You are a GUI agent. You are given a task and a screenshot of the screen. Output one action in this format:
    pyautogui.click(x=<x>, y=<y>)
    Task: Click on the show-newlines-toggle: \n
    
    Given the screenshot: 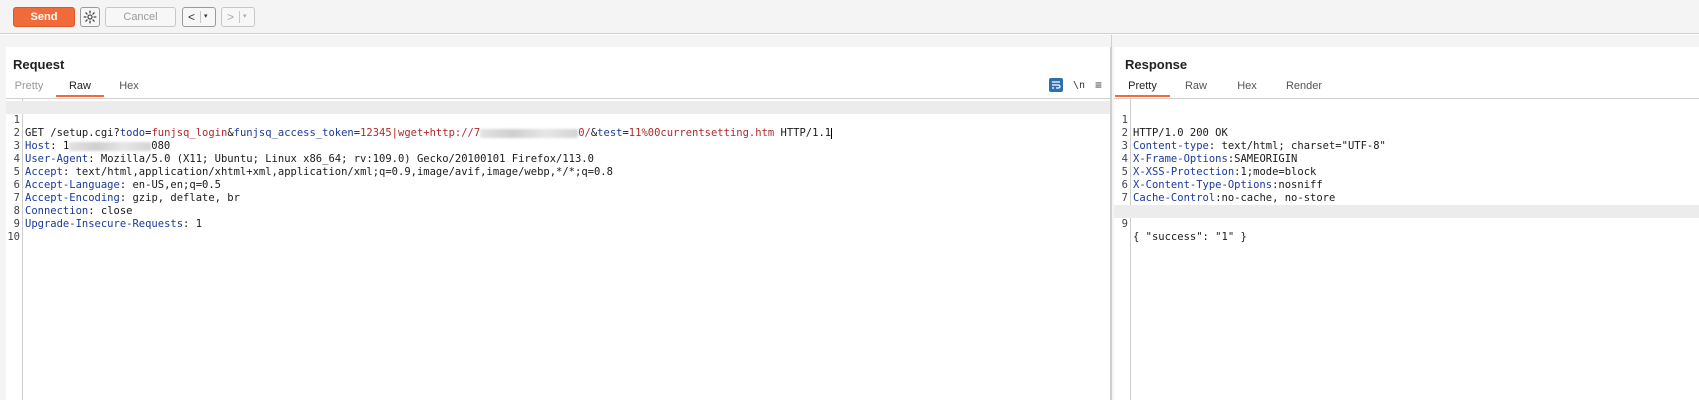 What is the action you would take?
    pyautogui.click(x=1079, y=85)
    